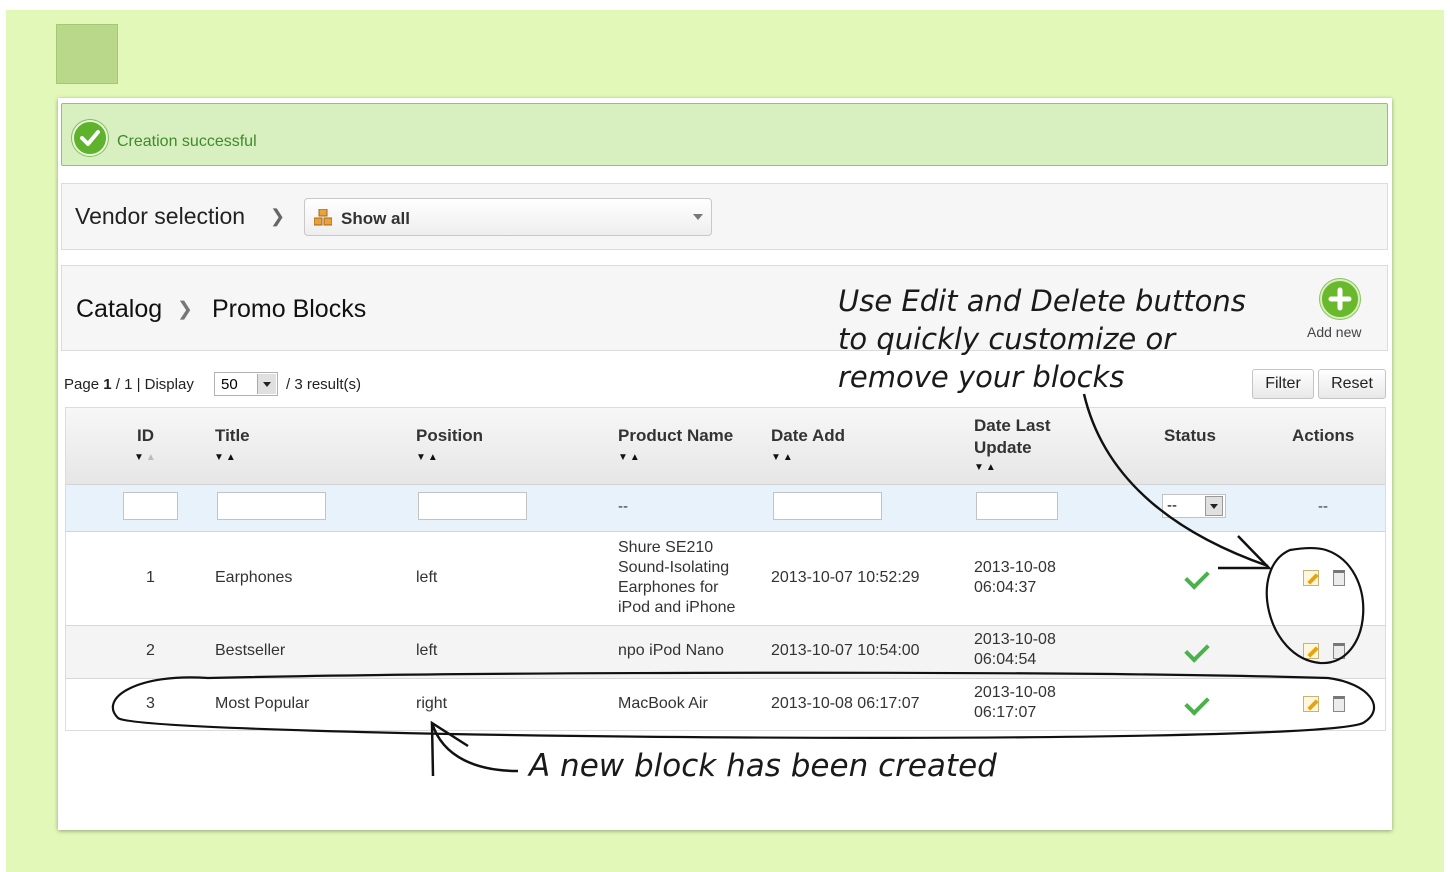 The width and height of the screenshot is (1450, 872). Describe the element at coordinates (1334, 332) in the screenshot. I see `add-new-label: Add new` at that location.